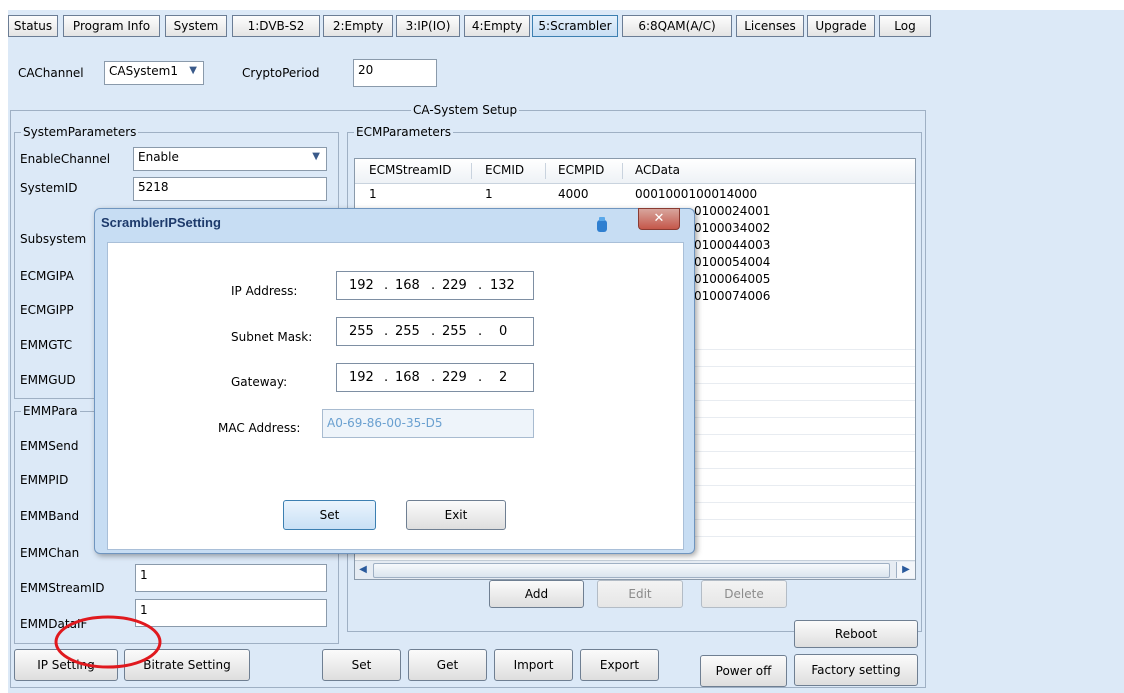  I want to click on tab-empty-4: 4:Empty, so click(497, 26).